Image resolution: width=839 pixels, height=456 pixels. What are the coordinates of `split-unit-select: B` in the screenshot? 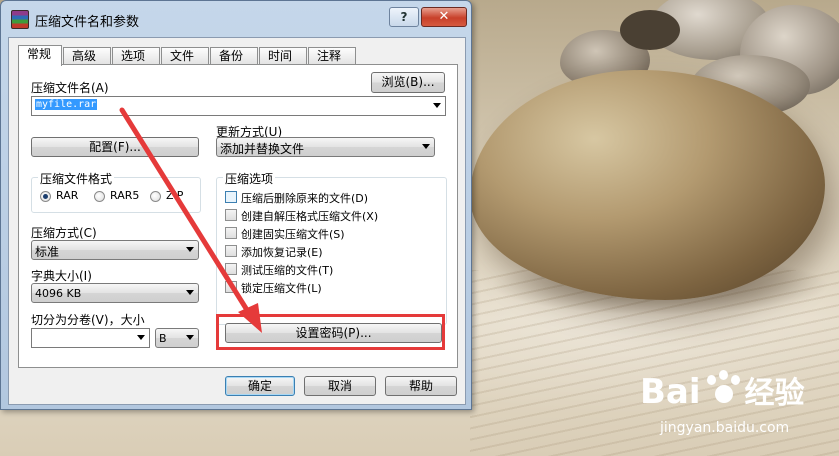 It's located at (177, 338).